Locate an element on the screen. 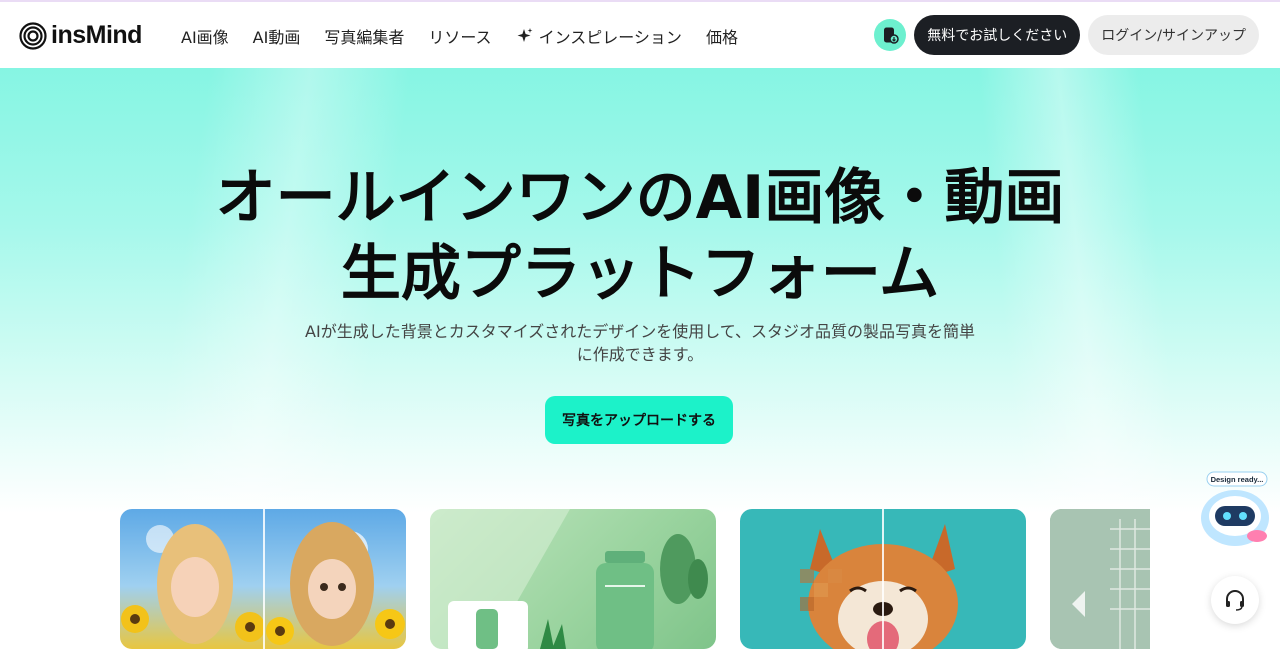  login-signup-button: ログイン/サインアップ is located at coordinates (1173, 35).